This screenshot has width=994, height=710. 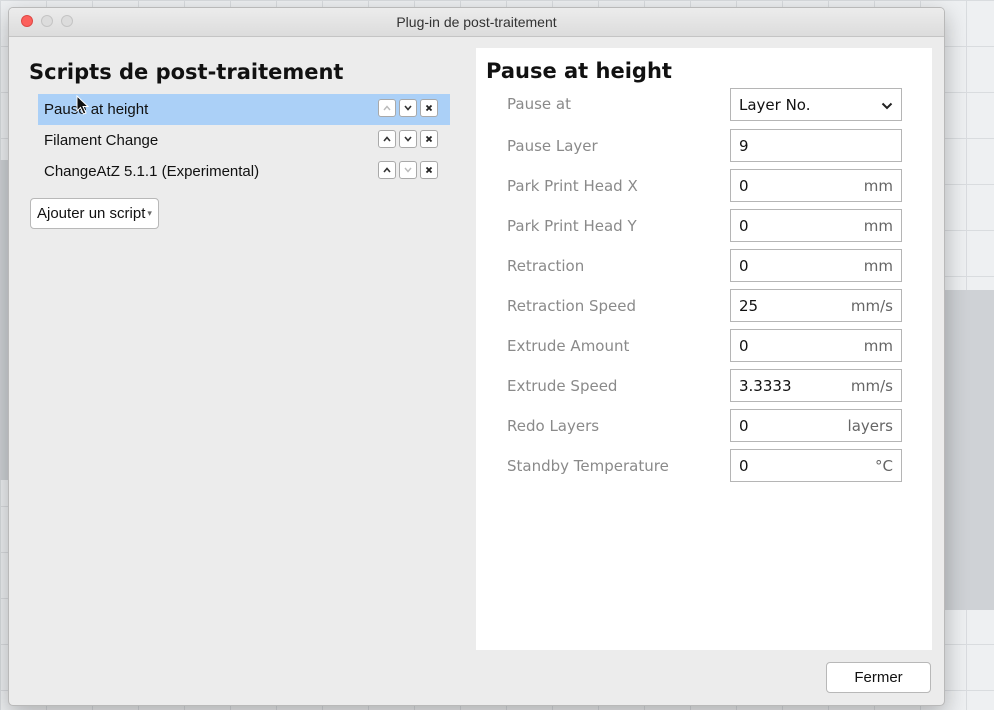 What do you see at coordinates (816, 104) in the screenshot?
I see `pause-at-select: Layer No.` at bounding box center [816, 104].